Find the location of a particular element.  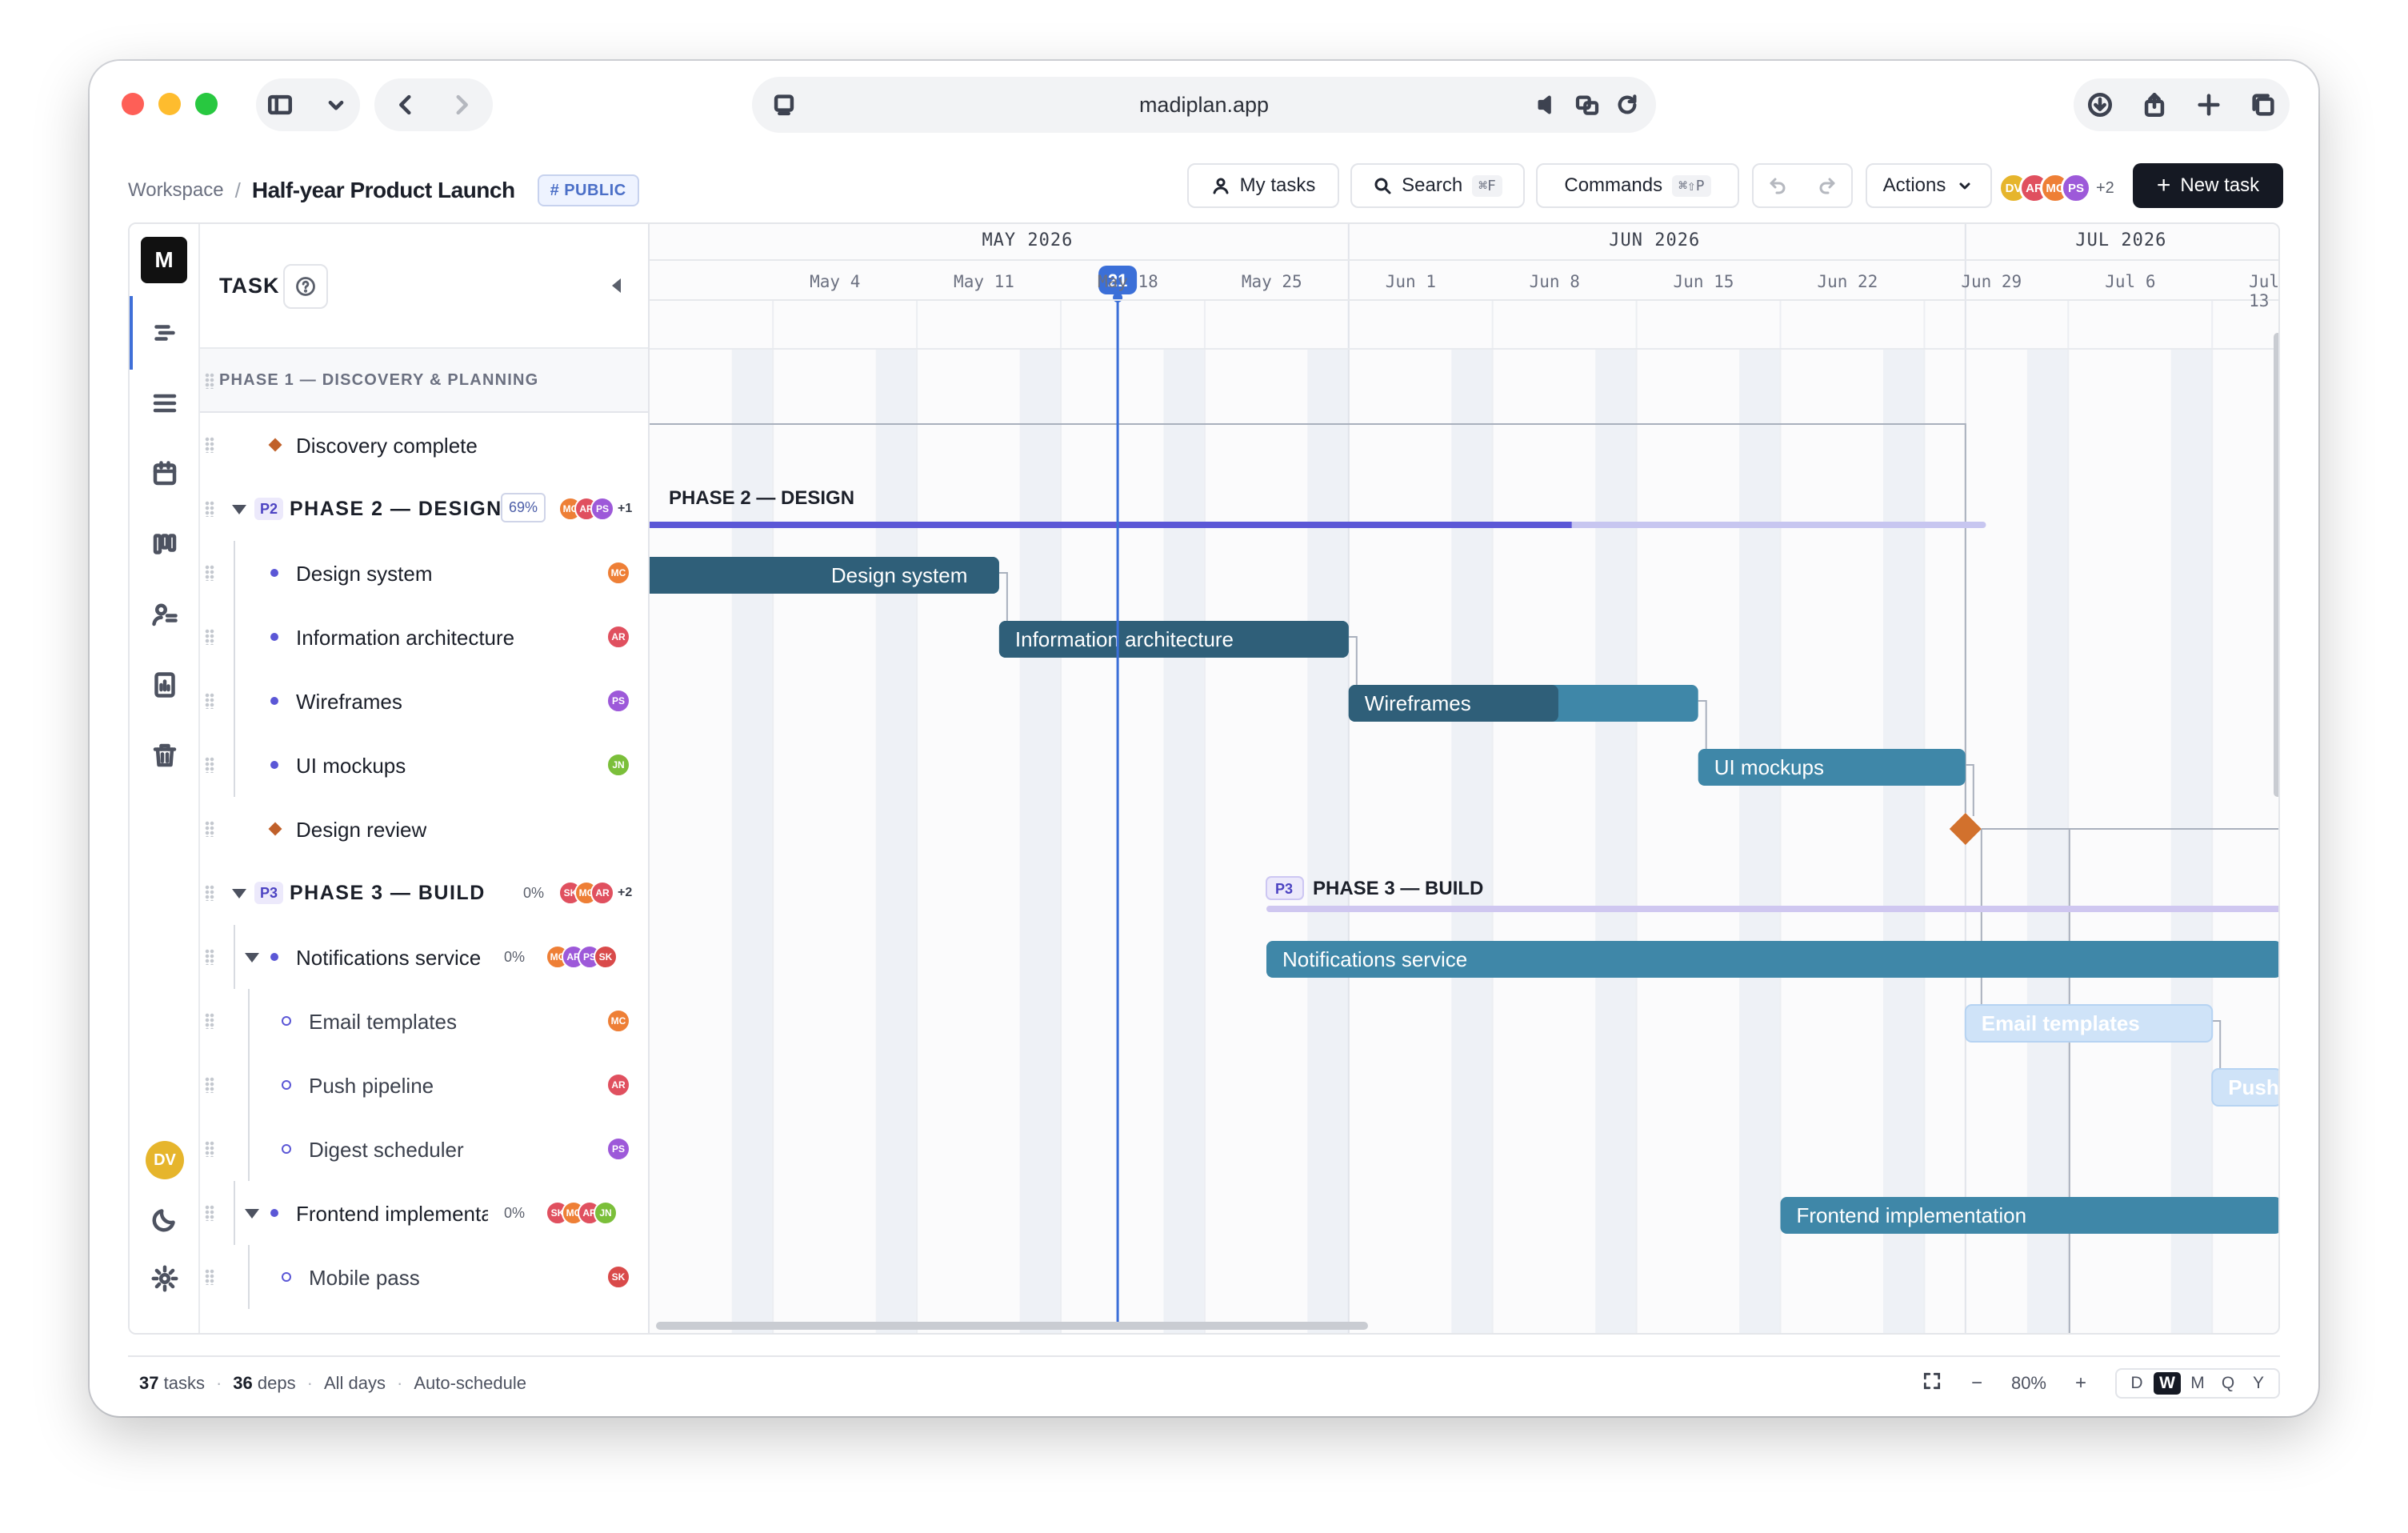

reports-icon is located at coordinates (164, 684).